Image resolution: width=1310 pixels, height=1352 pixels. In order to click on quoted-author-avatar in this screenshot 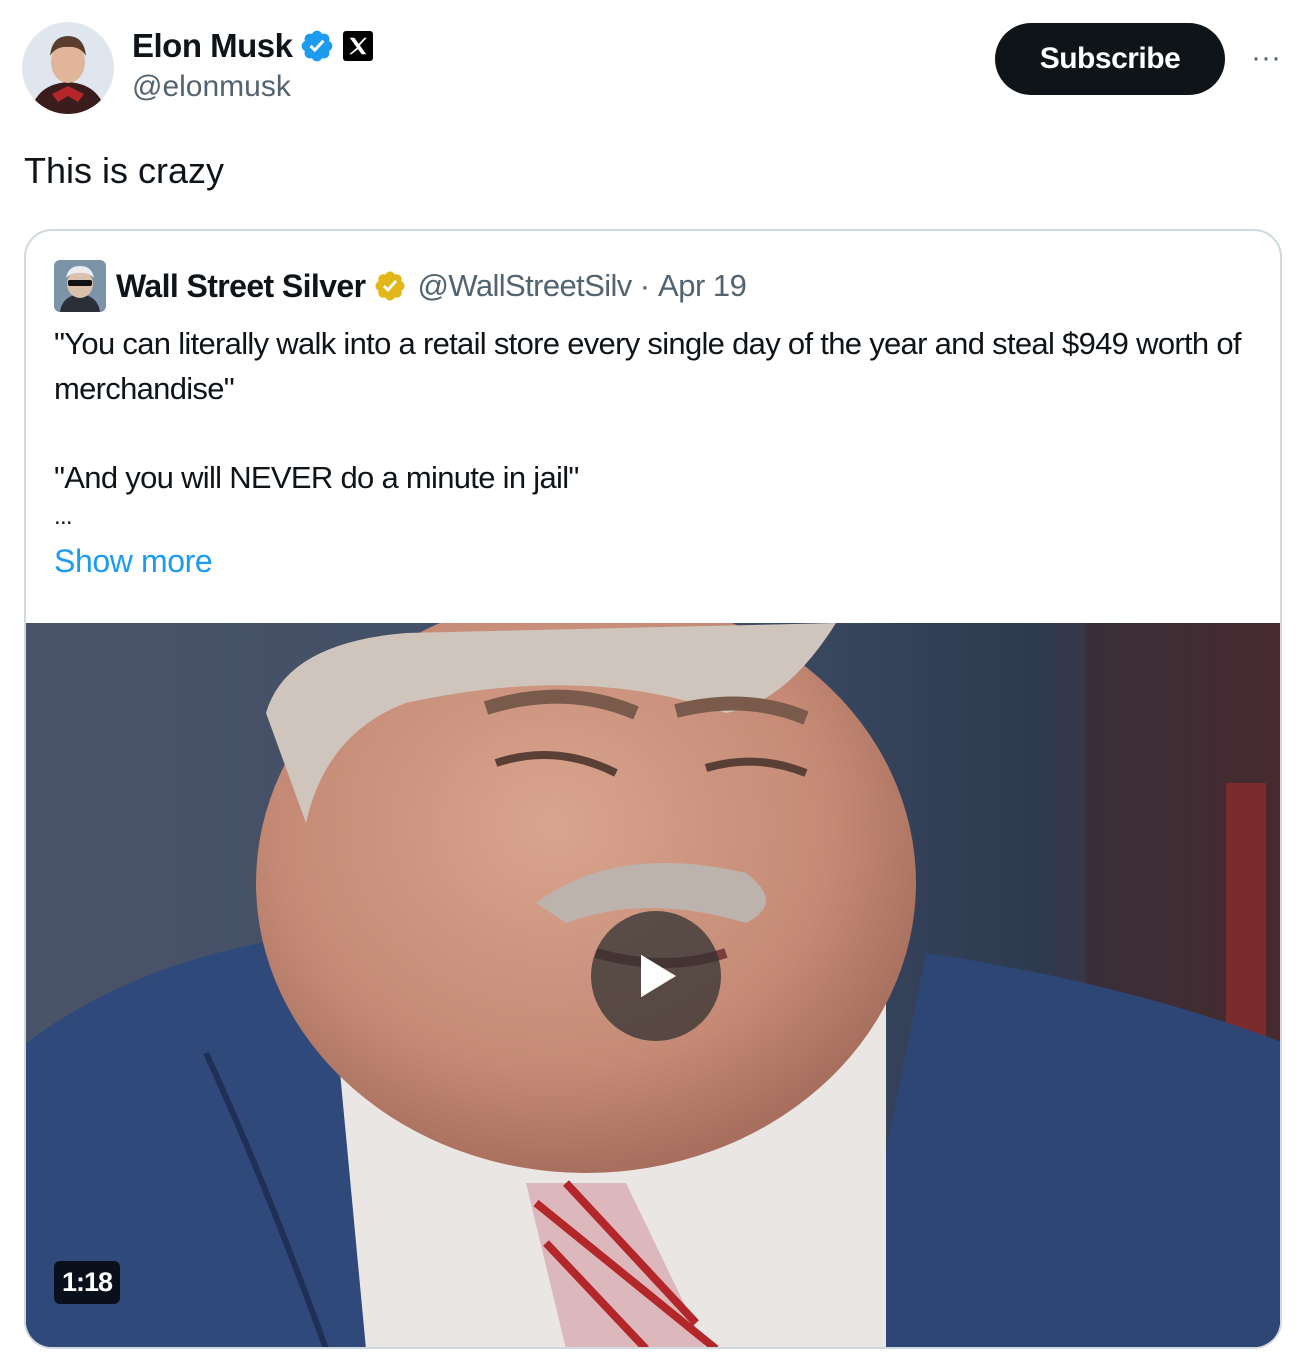, I will do `click(80, 286)`.